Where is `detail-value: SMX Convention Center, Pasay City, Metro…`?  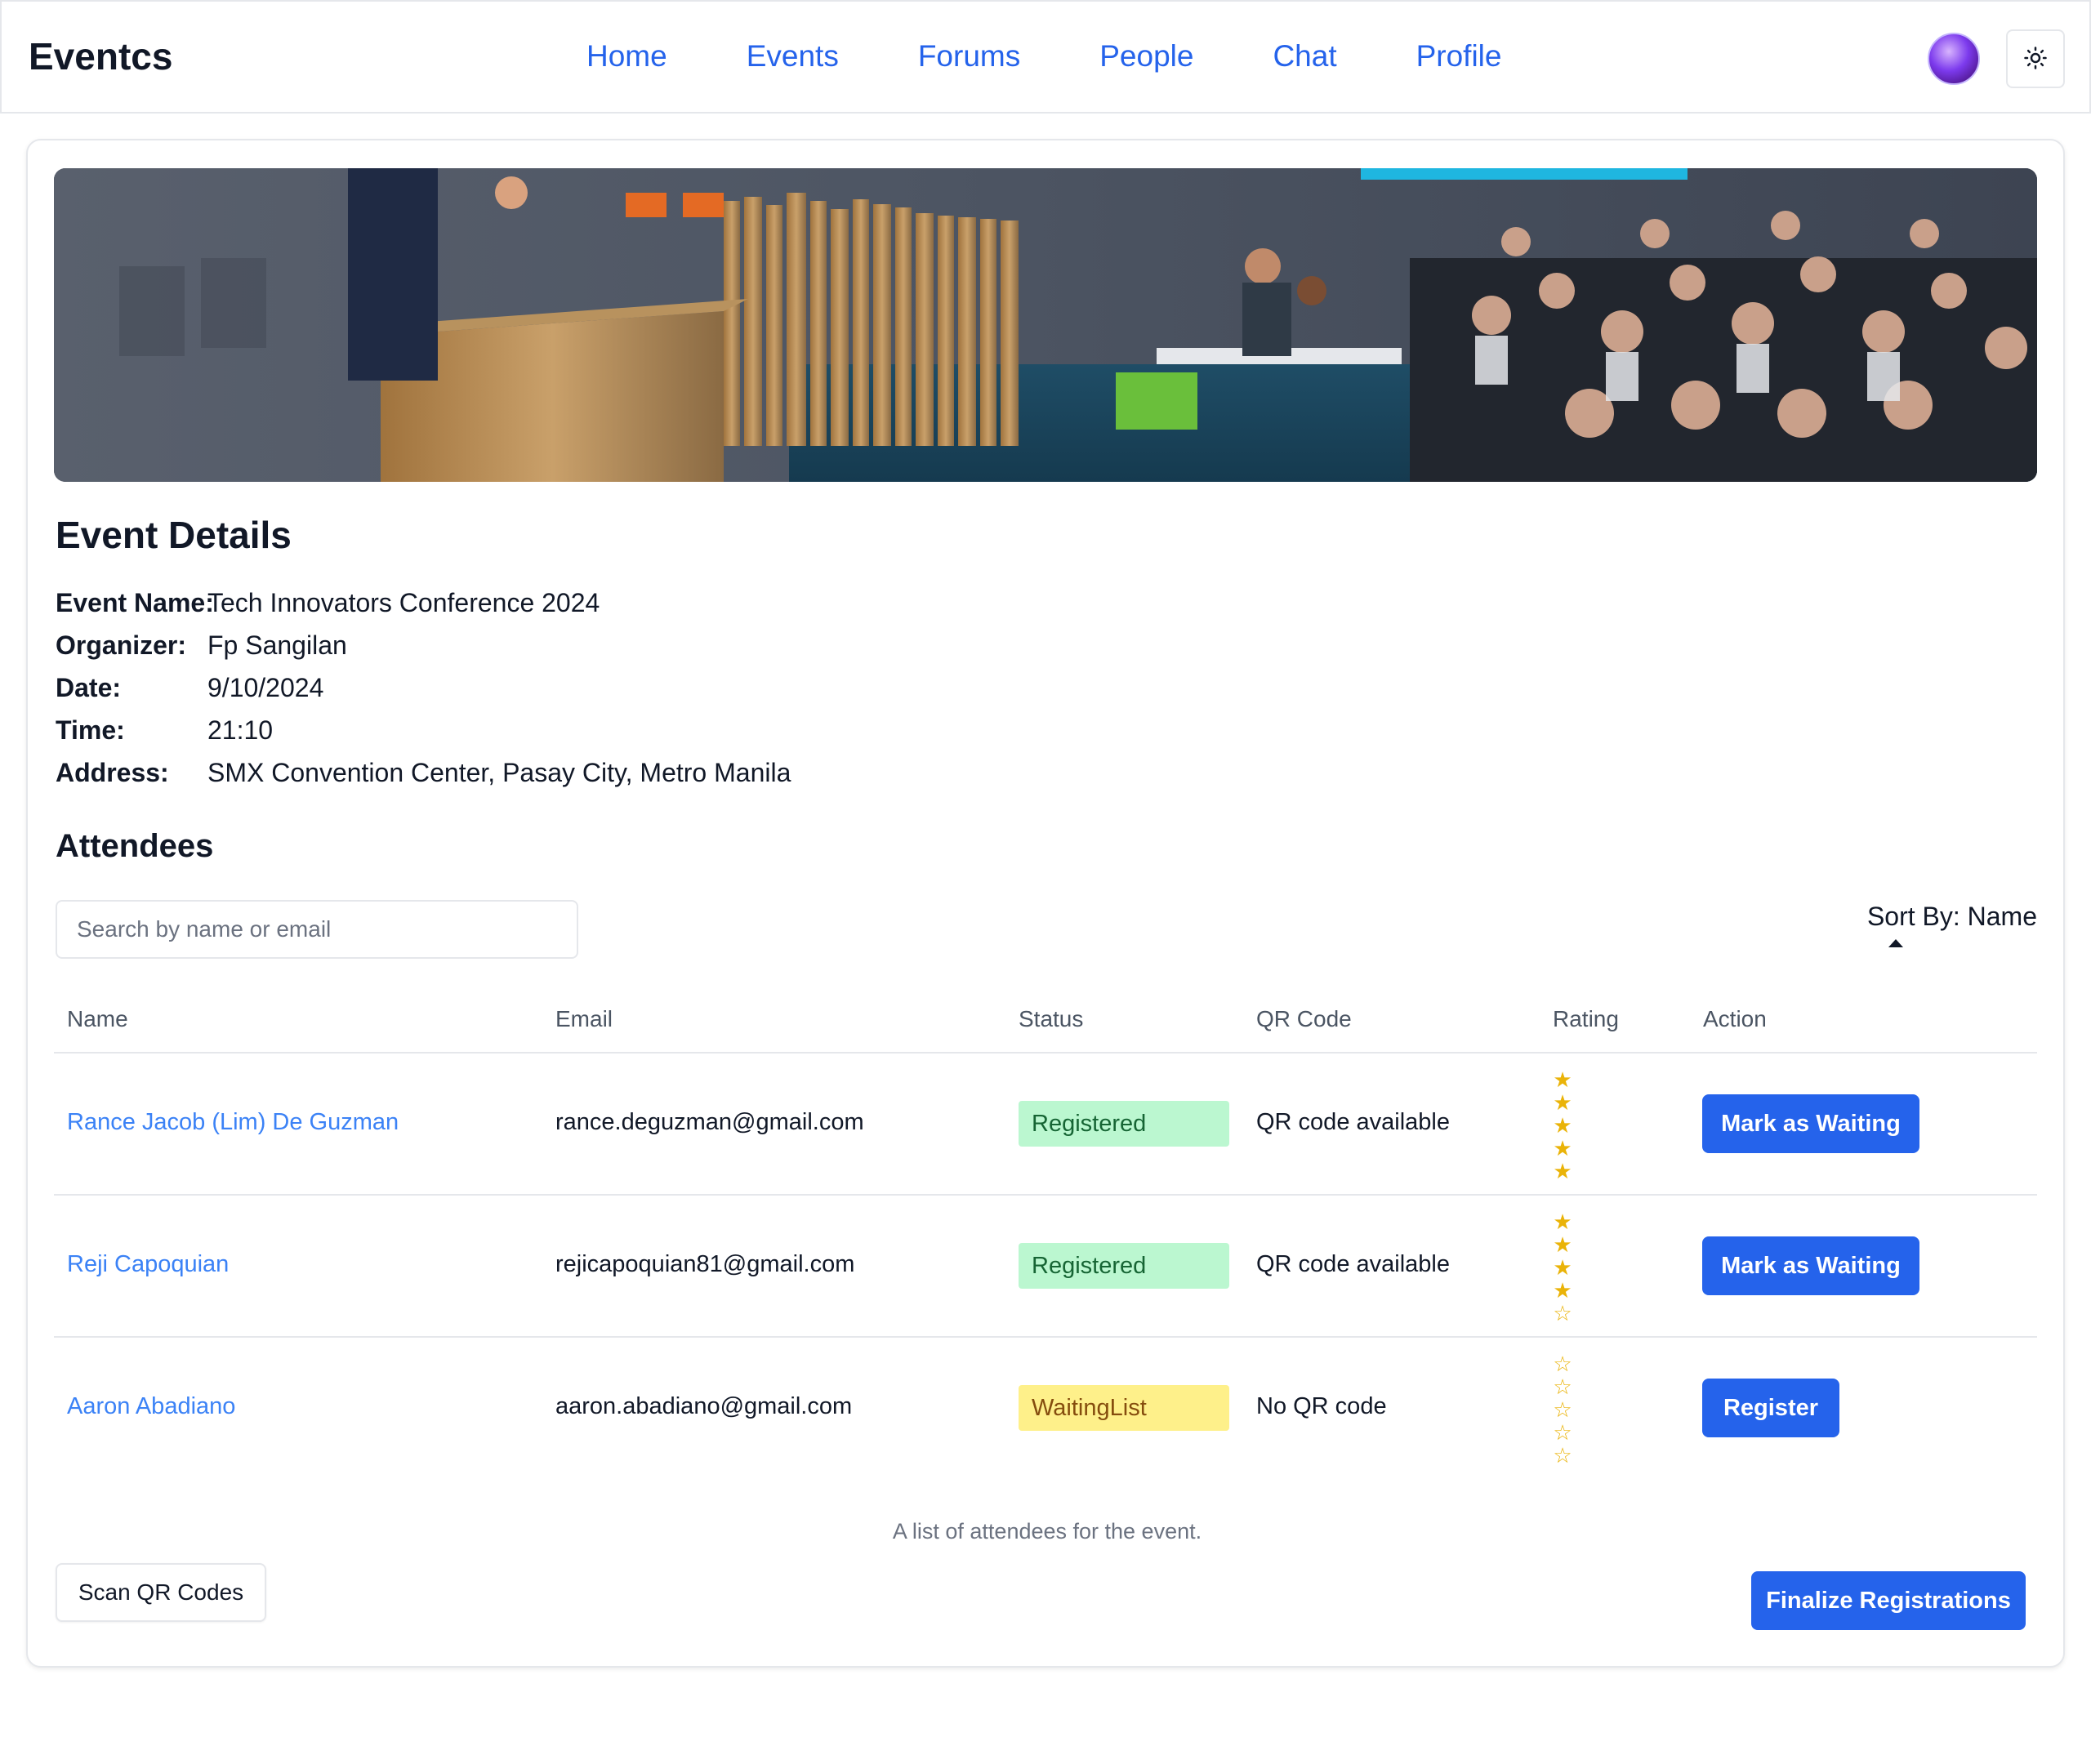 detail-value: SMX Convention Center, Pasay City, Metro… is located at coordinates (499, 772).